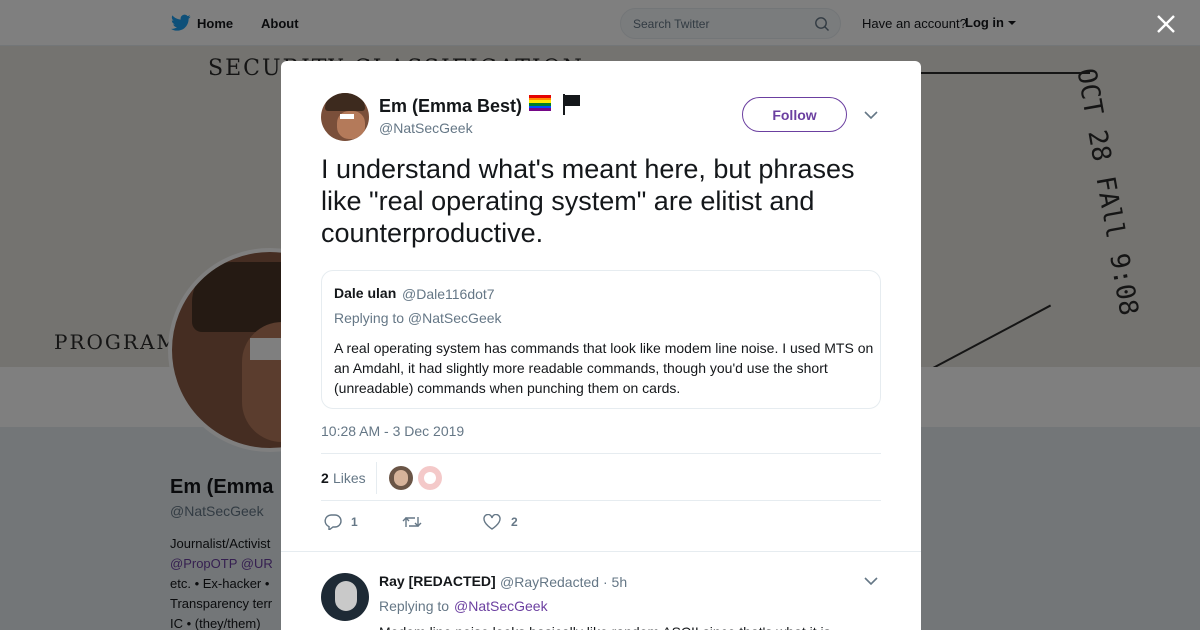 This screenshot has height=630, width=1200. I want to click on tweet-stats: 2 Likes, so click(601, 477).